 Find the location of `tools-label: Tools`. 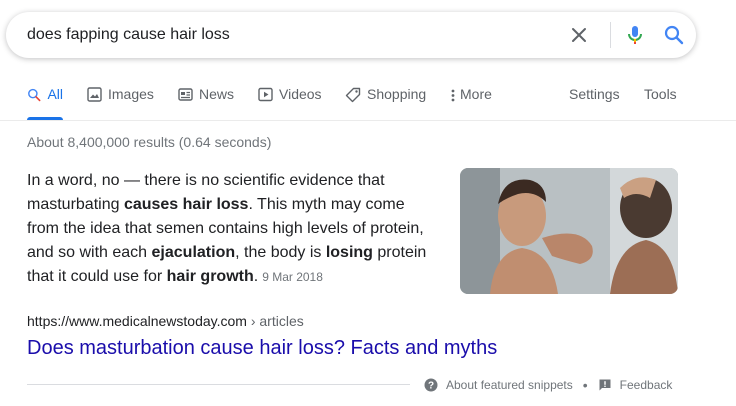

tools-label: Tools is located at coordinates (660, 94).